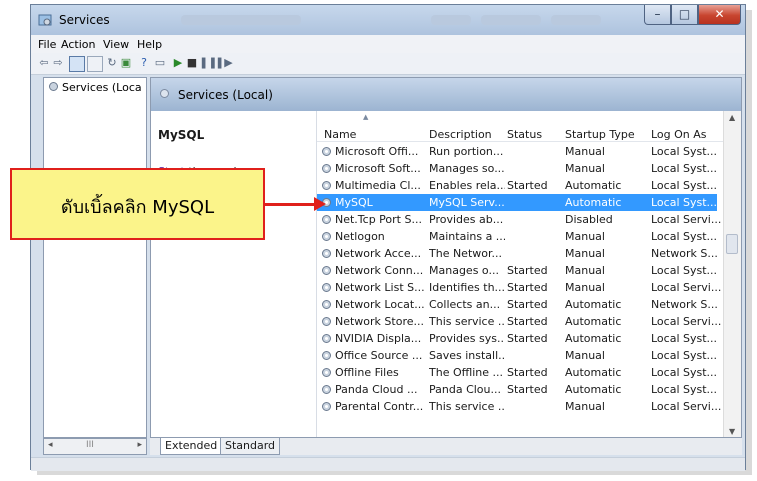 This screenshot has width=757, height=481. Describe the element at coordinates (732, 431) in the screenshot. I see `scroll-down-icon: ▼` at that location.